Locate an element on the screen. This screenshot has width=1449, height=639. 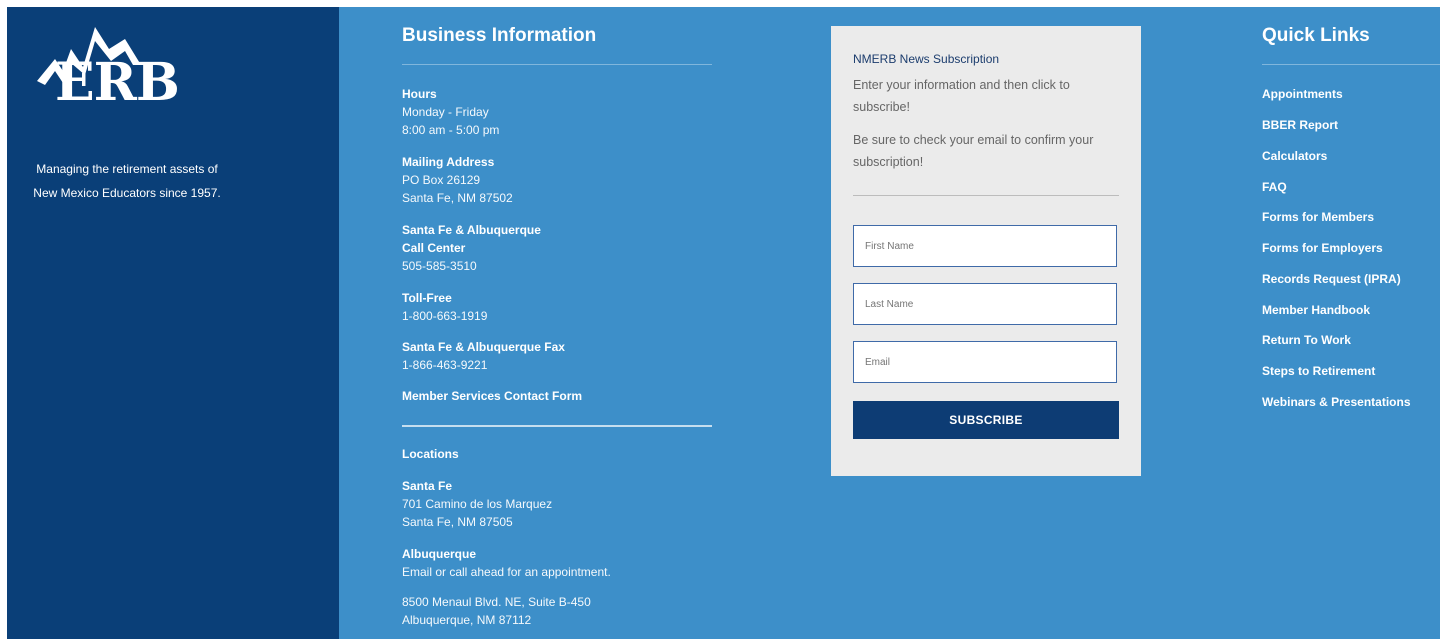
quick-link-calculators: Calculators is located at coordinates (1294, 156).